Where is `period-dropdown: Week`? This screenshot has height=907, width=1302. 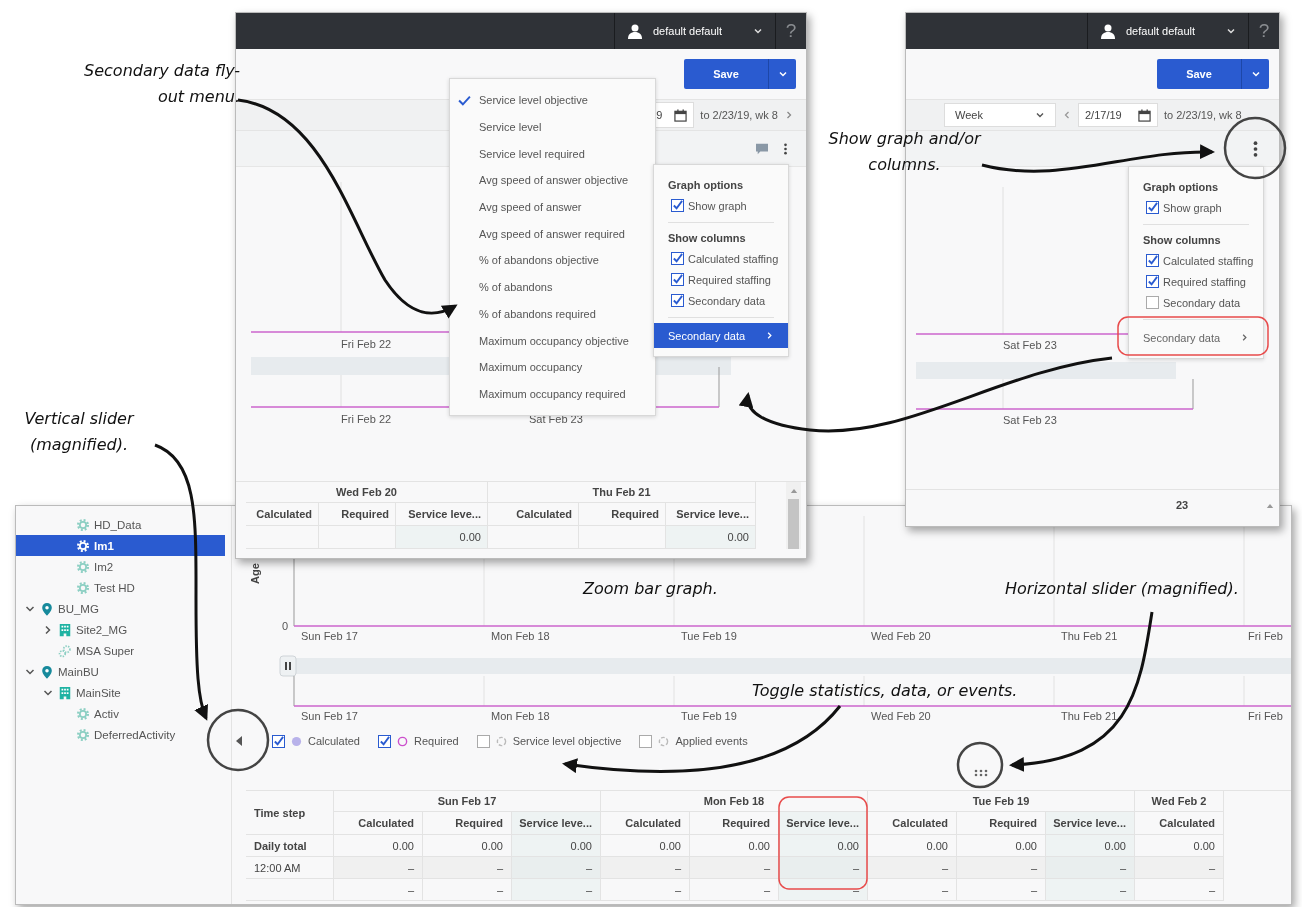
period-dropdown: Week is located at coordinates (1000, 115).